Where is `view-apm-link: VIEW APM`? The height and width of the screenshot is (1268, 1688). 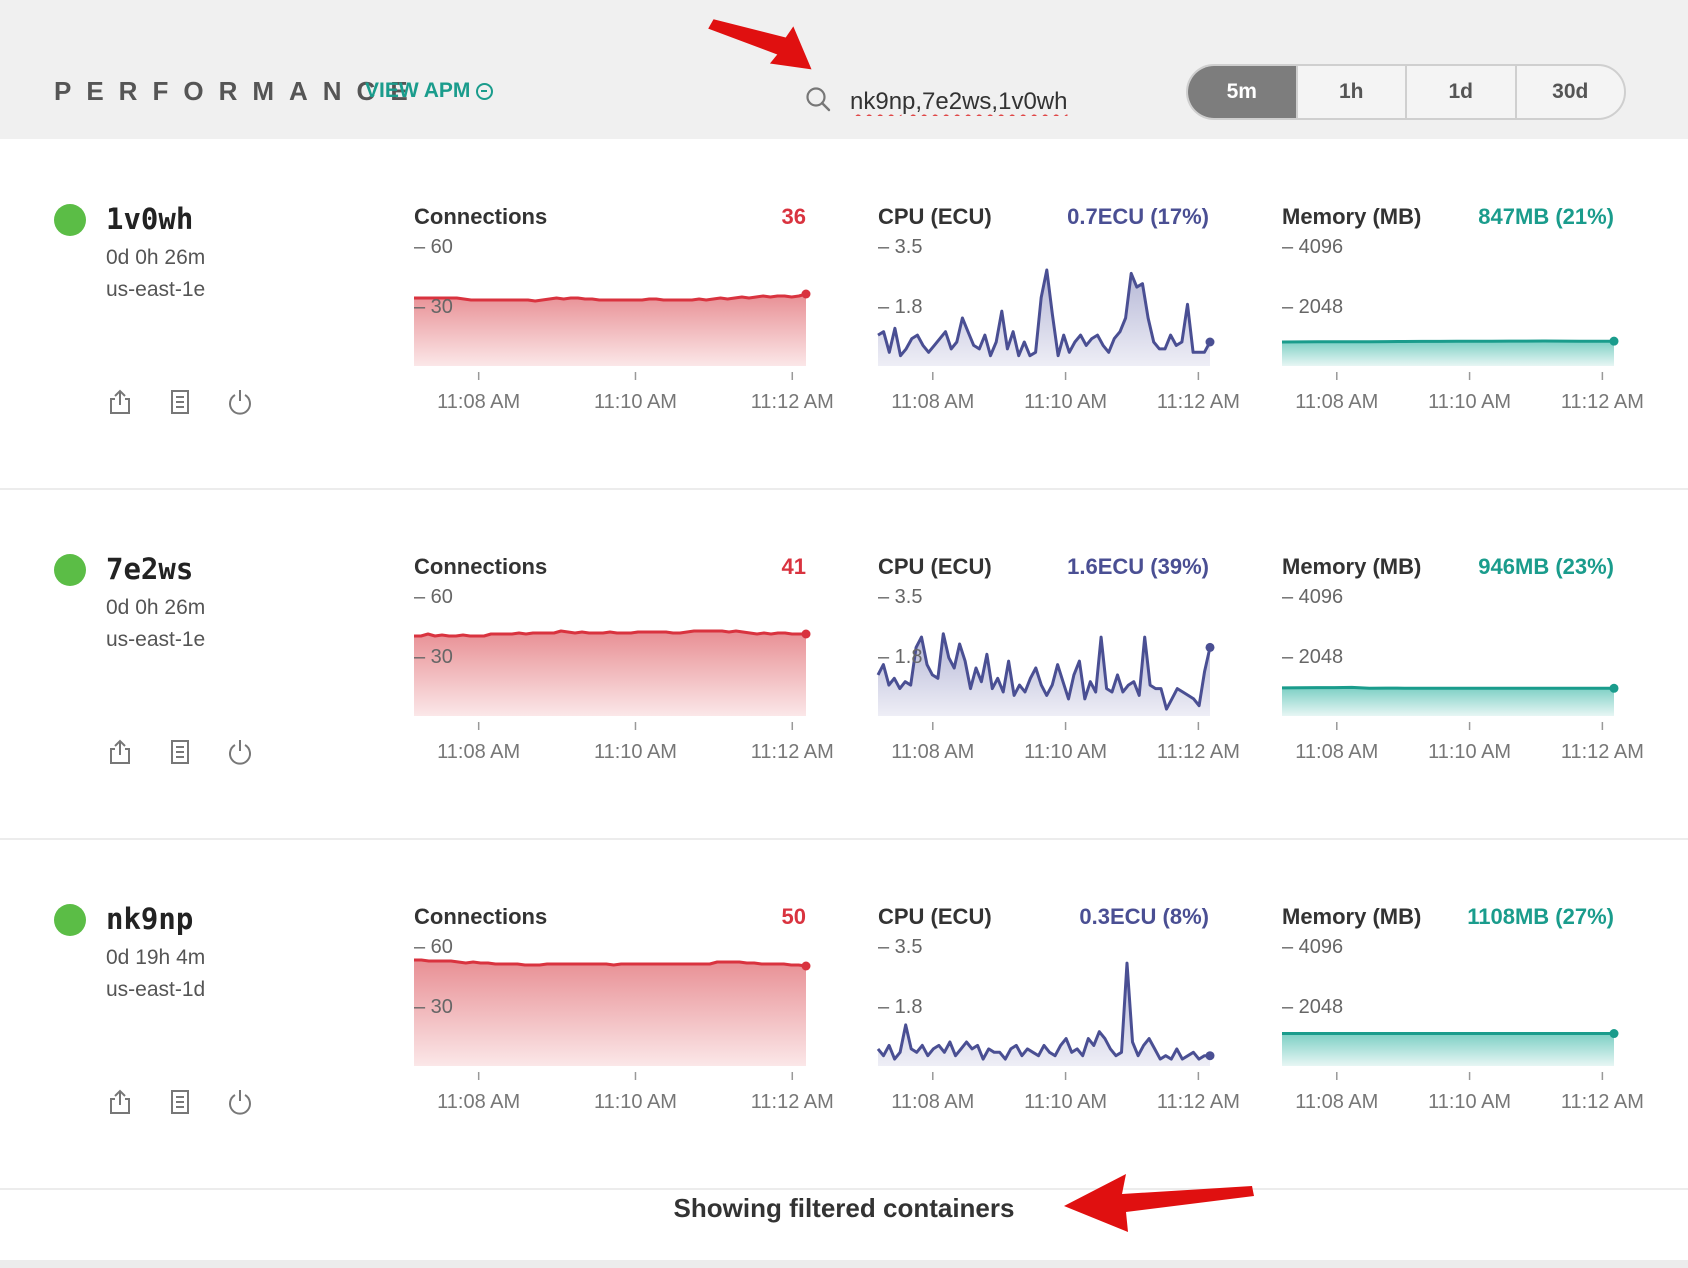
view-apm-link: VIEW APM is located at coordinates (429, 91).